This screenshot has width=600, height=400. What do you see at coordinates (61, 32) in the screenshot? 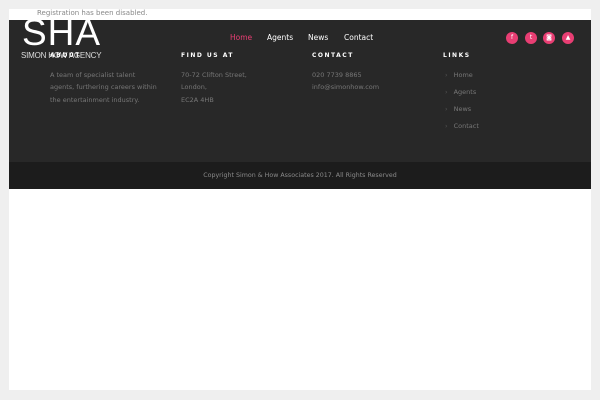
I see `logo-mark: SHA` at bounding box center [61, 32].